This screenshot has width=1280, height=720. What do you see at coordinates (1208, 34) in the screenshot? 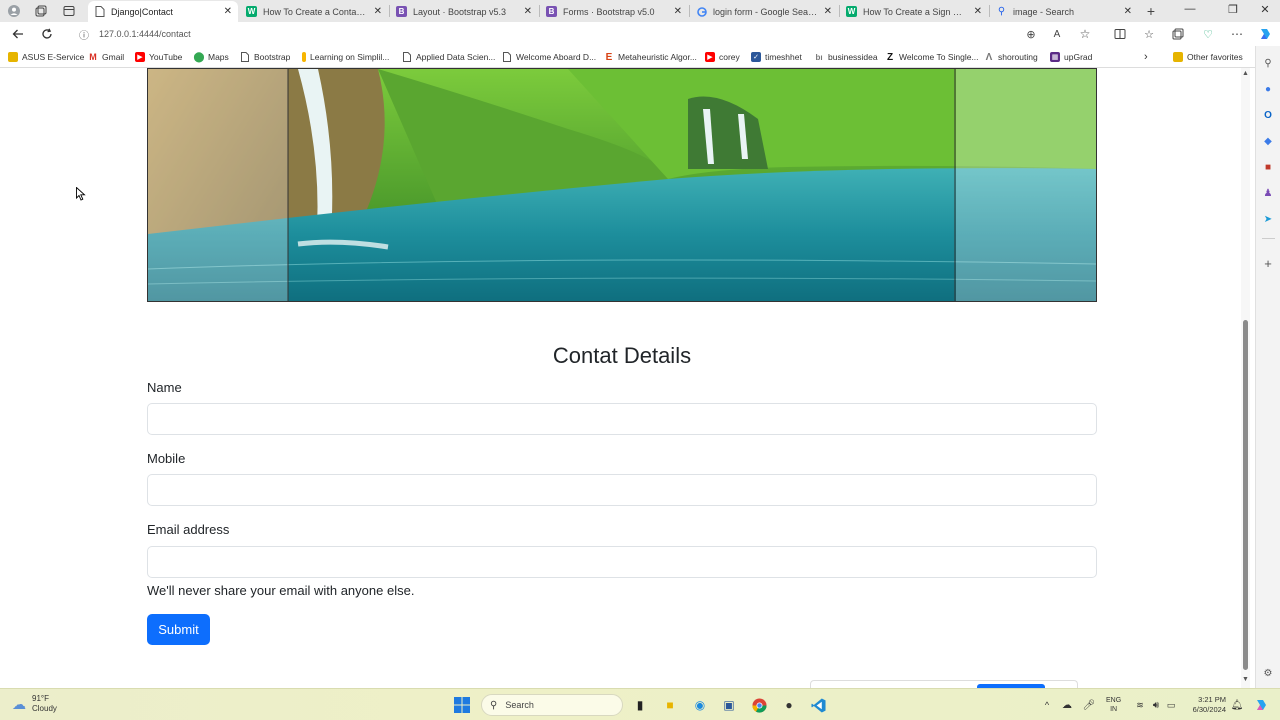
I see `browser-essentials-icon: ♡` at bounding box center [1208, 34].